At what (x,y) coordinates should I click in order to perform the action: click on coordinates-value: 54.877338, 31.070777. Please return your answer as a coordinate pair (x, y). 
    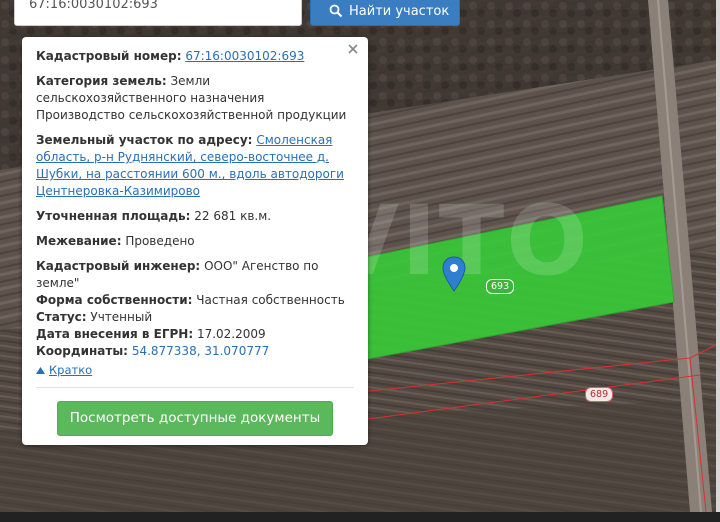
    Looking at the image, I should click on (200, 351).